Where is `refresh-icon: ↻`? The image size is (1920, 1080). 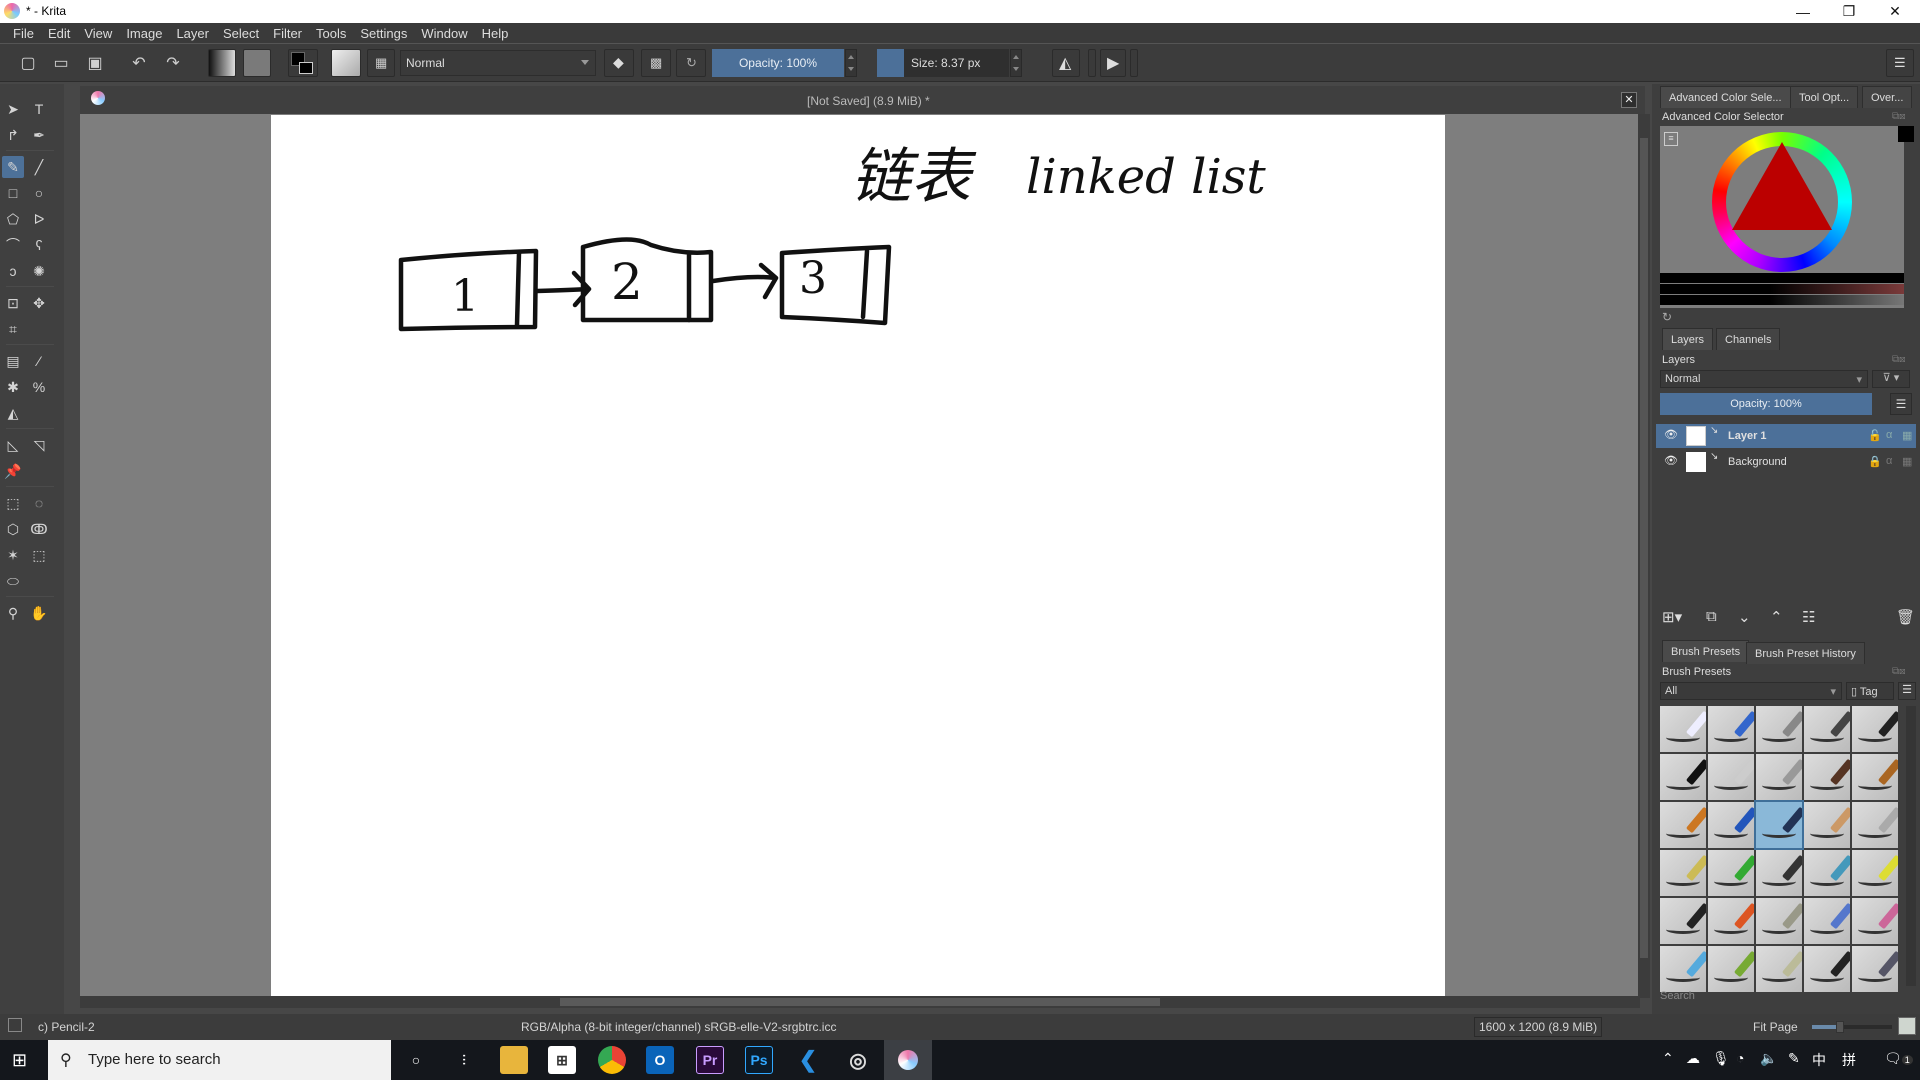 refresh-icon: ↻ is located at coordinates (1667, 317).